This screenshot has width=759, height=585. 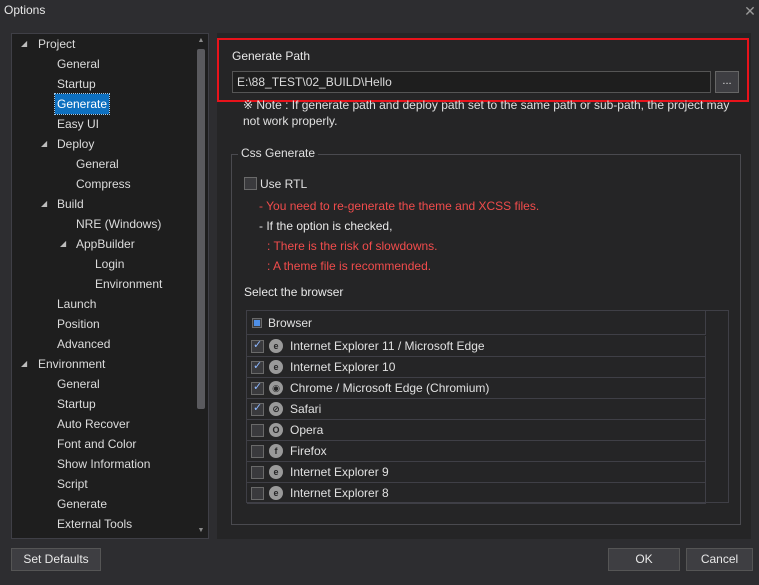 I want to click on checkbox, so click(x=250, y=184).